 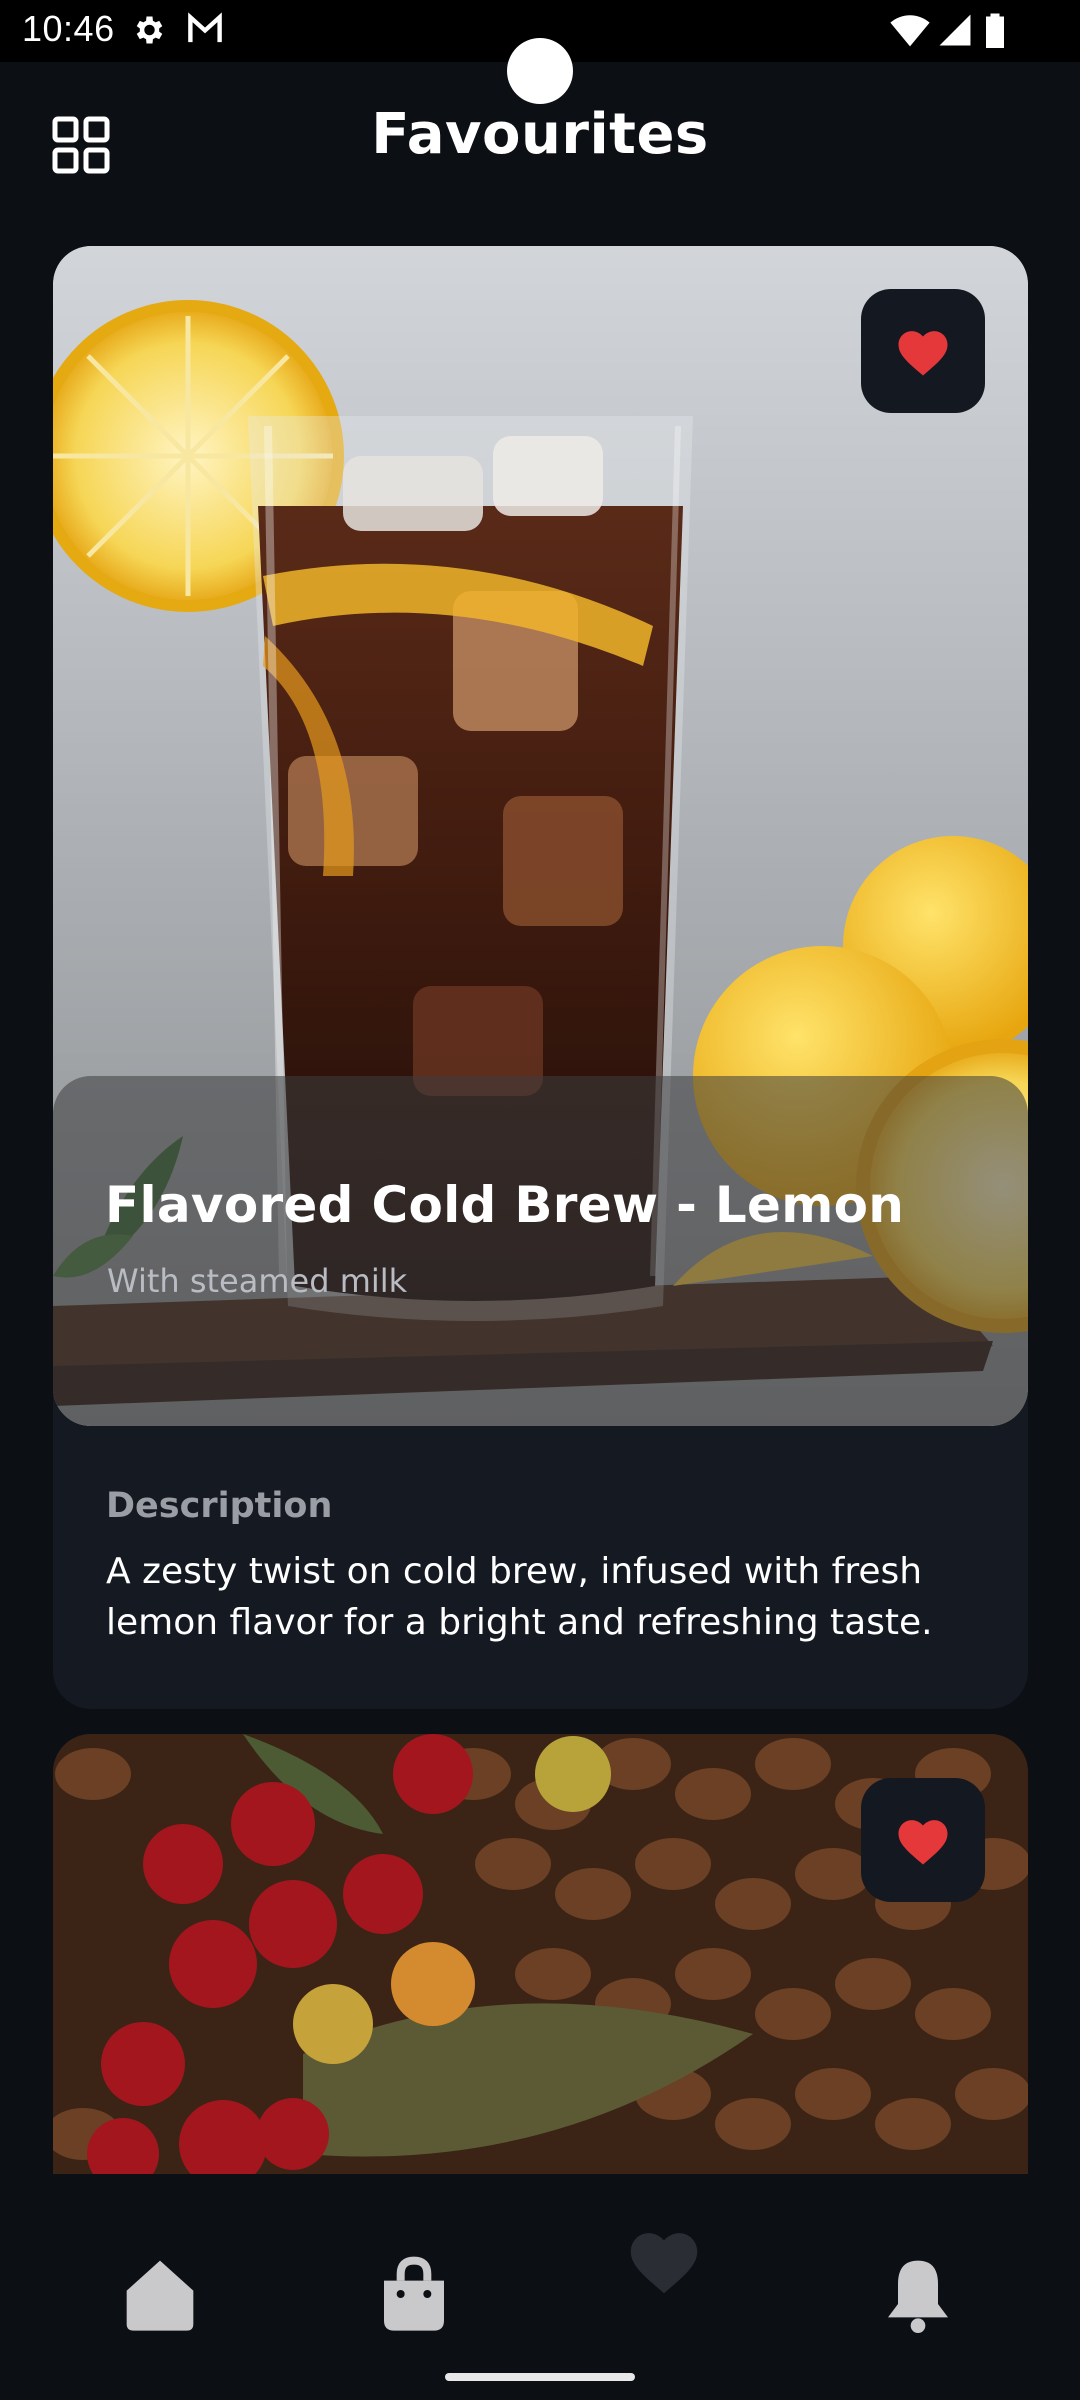 What do you see at coordinates (149, 30) in the screenshot?
I see `gear-icon` at bounding box center [149, 30].